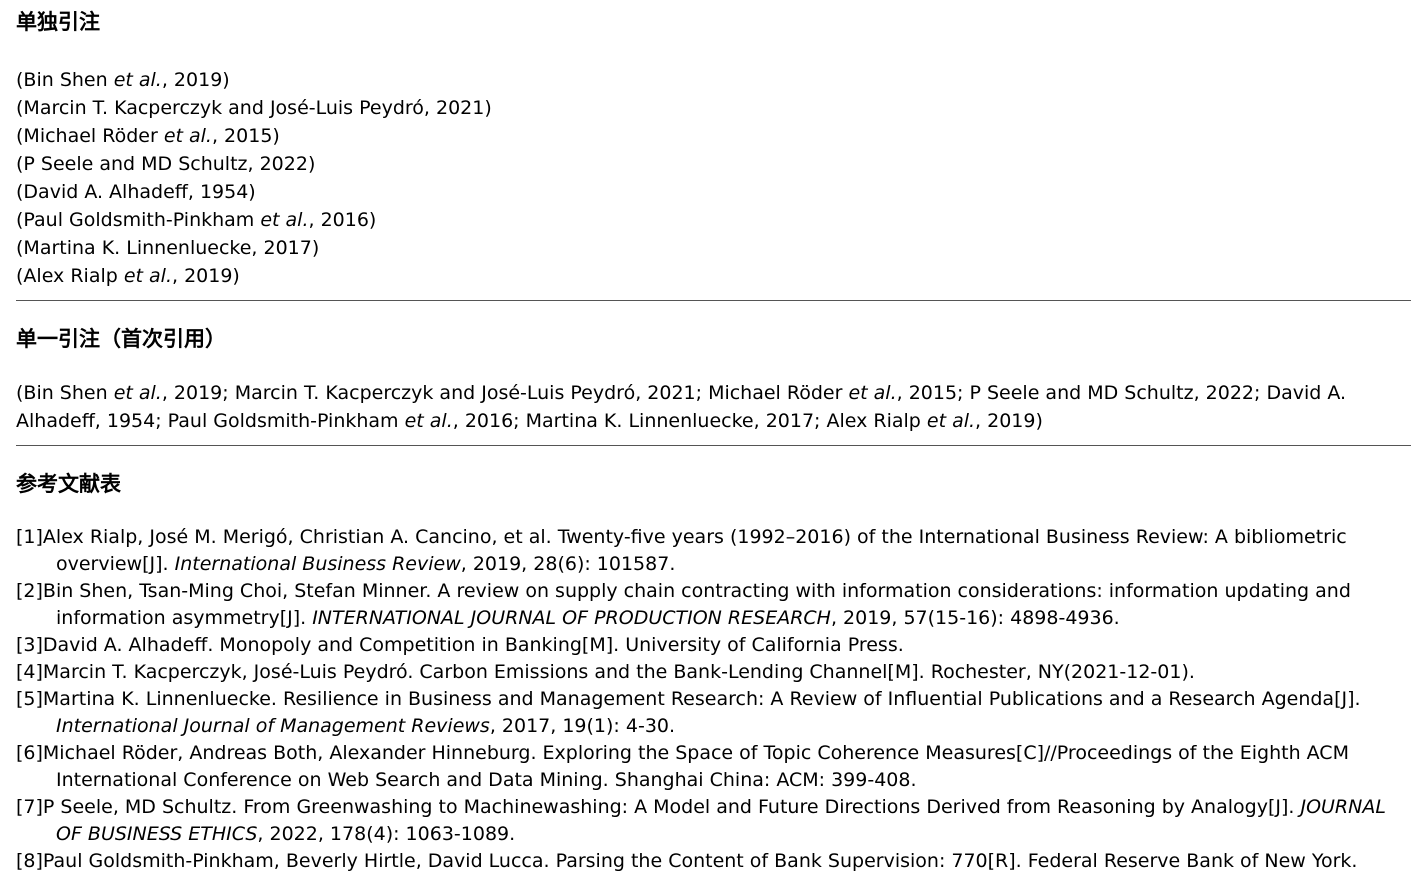 This screenshot has width=1424, height=879. I want to click on section-title-references: 参考文献表, so click(68, 484).